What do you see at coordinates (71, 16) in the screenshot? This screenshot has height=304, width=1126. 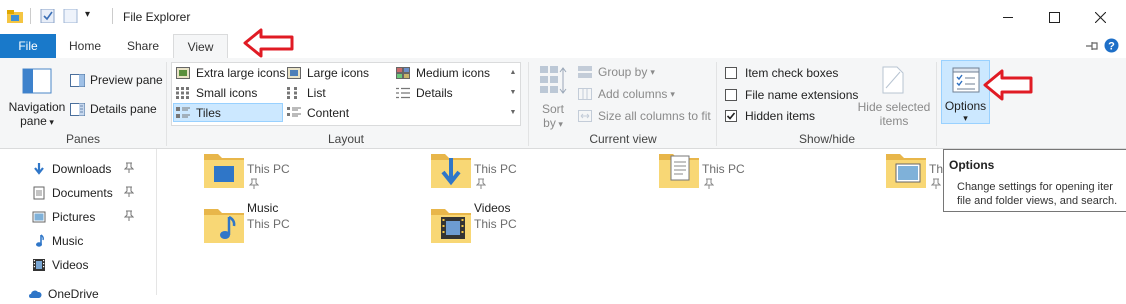 I see `new-folder-icon` at bounding box center [71, 16].